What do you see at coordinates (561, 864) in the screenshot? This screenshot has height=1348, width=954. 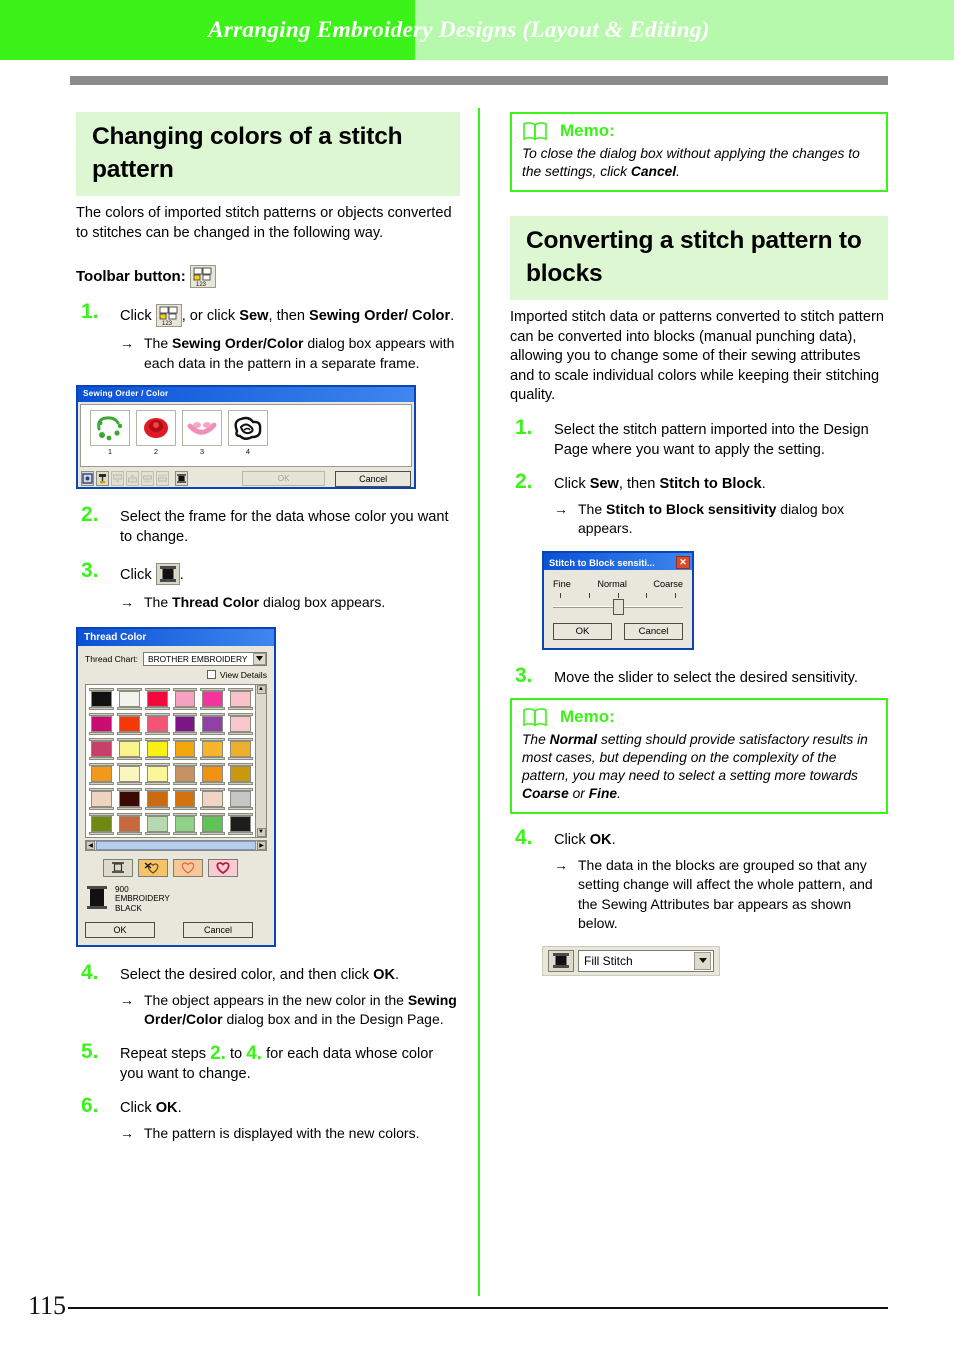 I see `arrow-icon: →` at bounding box center [561, 864].